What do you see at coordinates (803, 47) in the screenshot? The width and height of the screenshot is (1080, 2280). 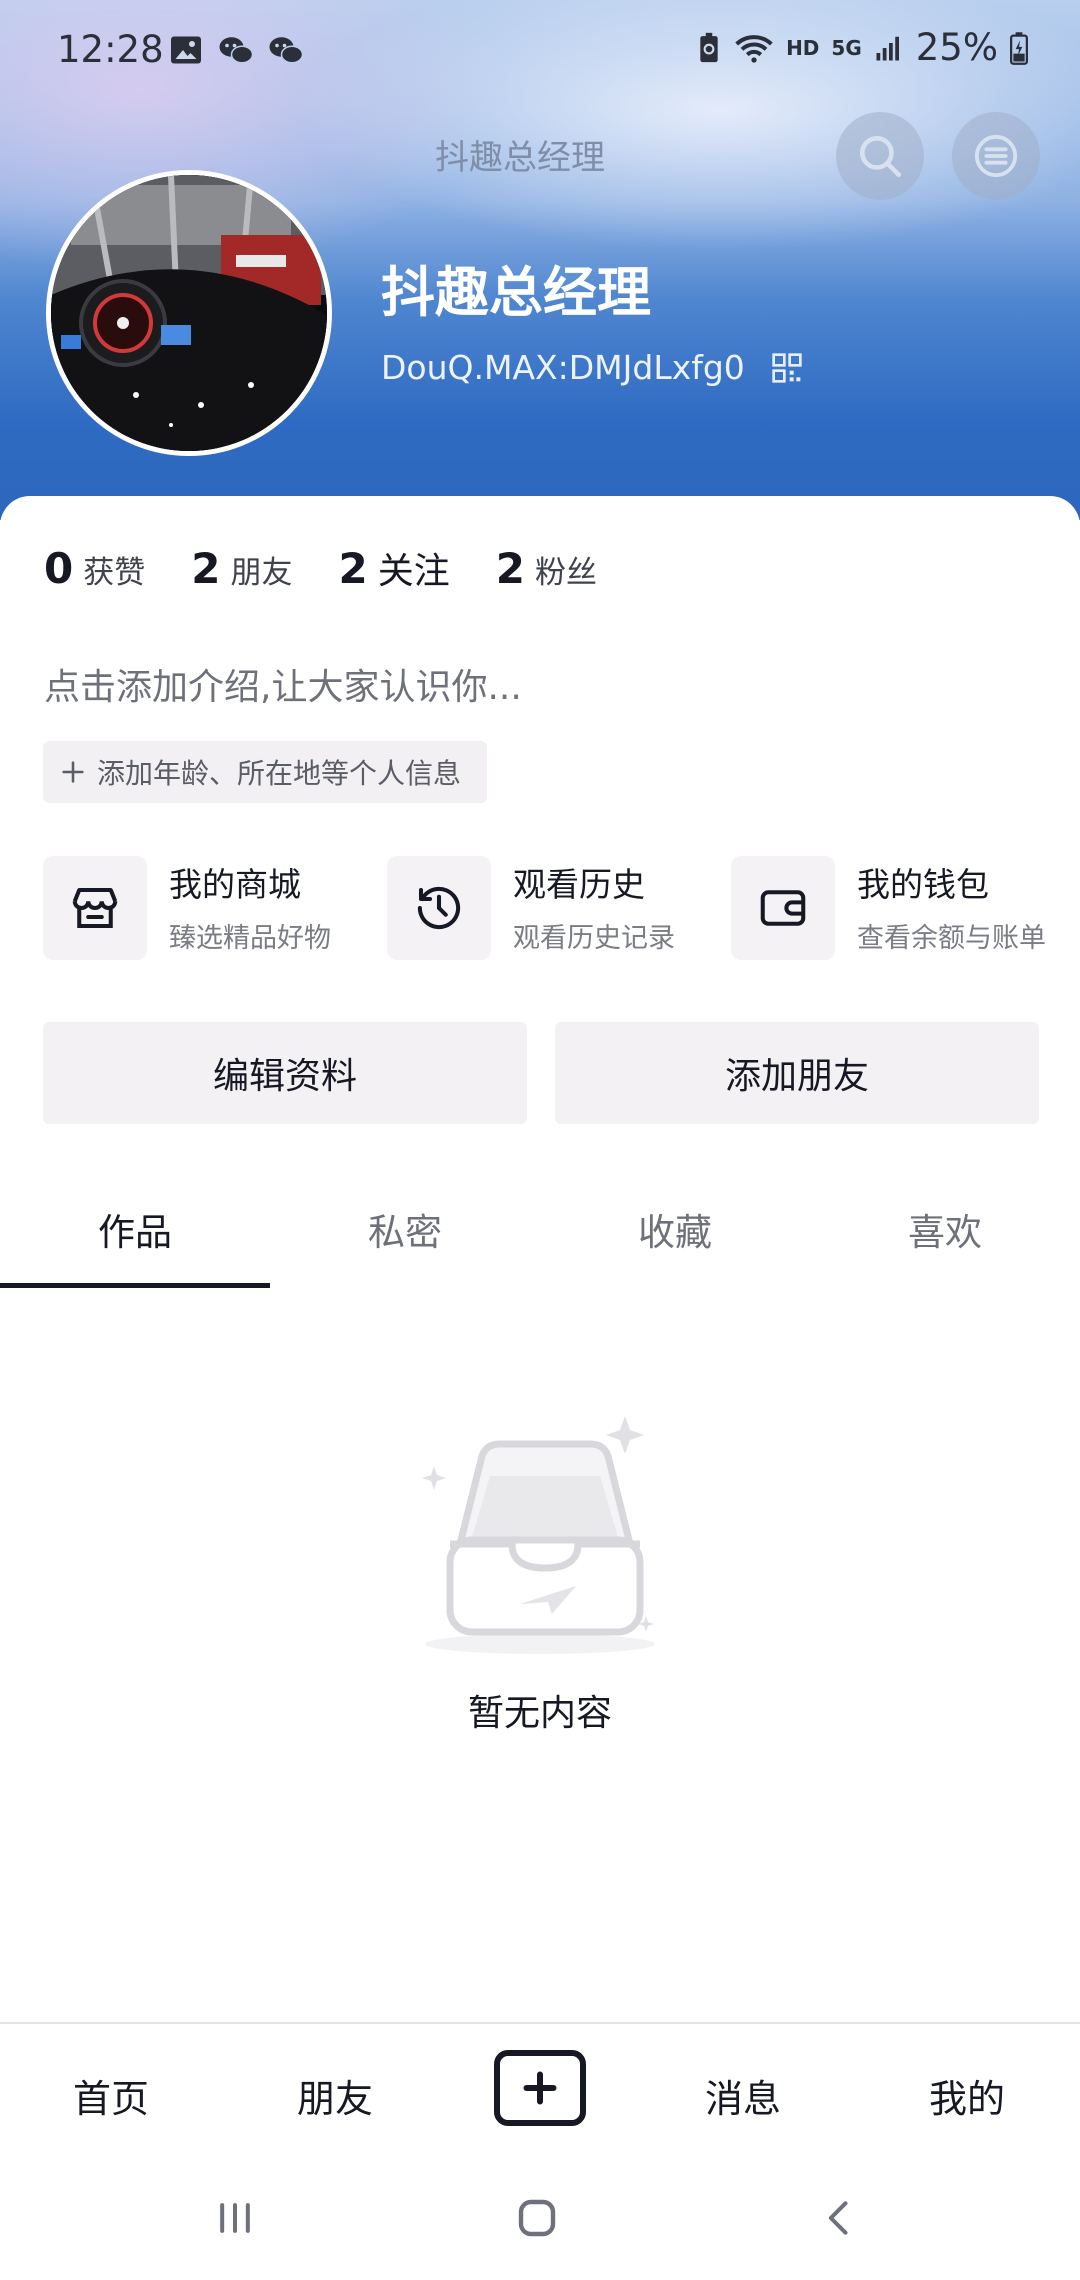 I see `hd-indicator: HD` at bounding box center [803, 47].